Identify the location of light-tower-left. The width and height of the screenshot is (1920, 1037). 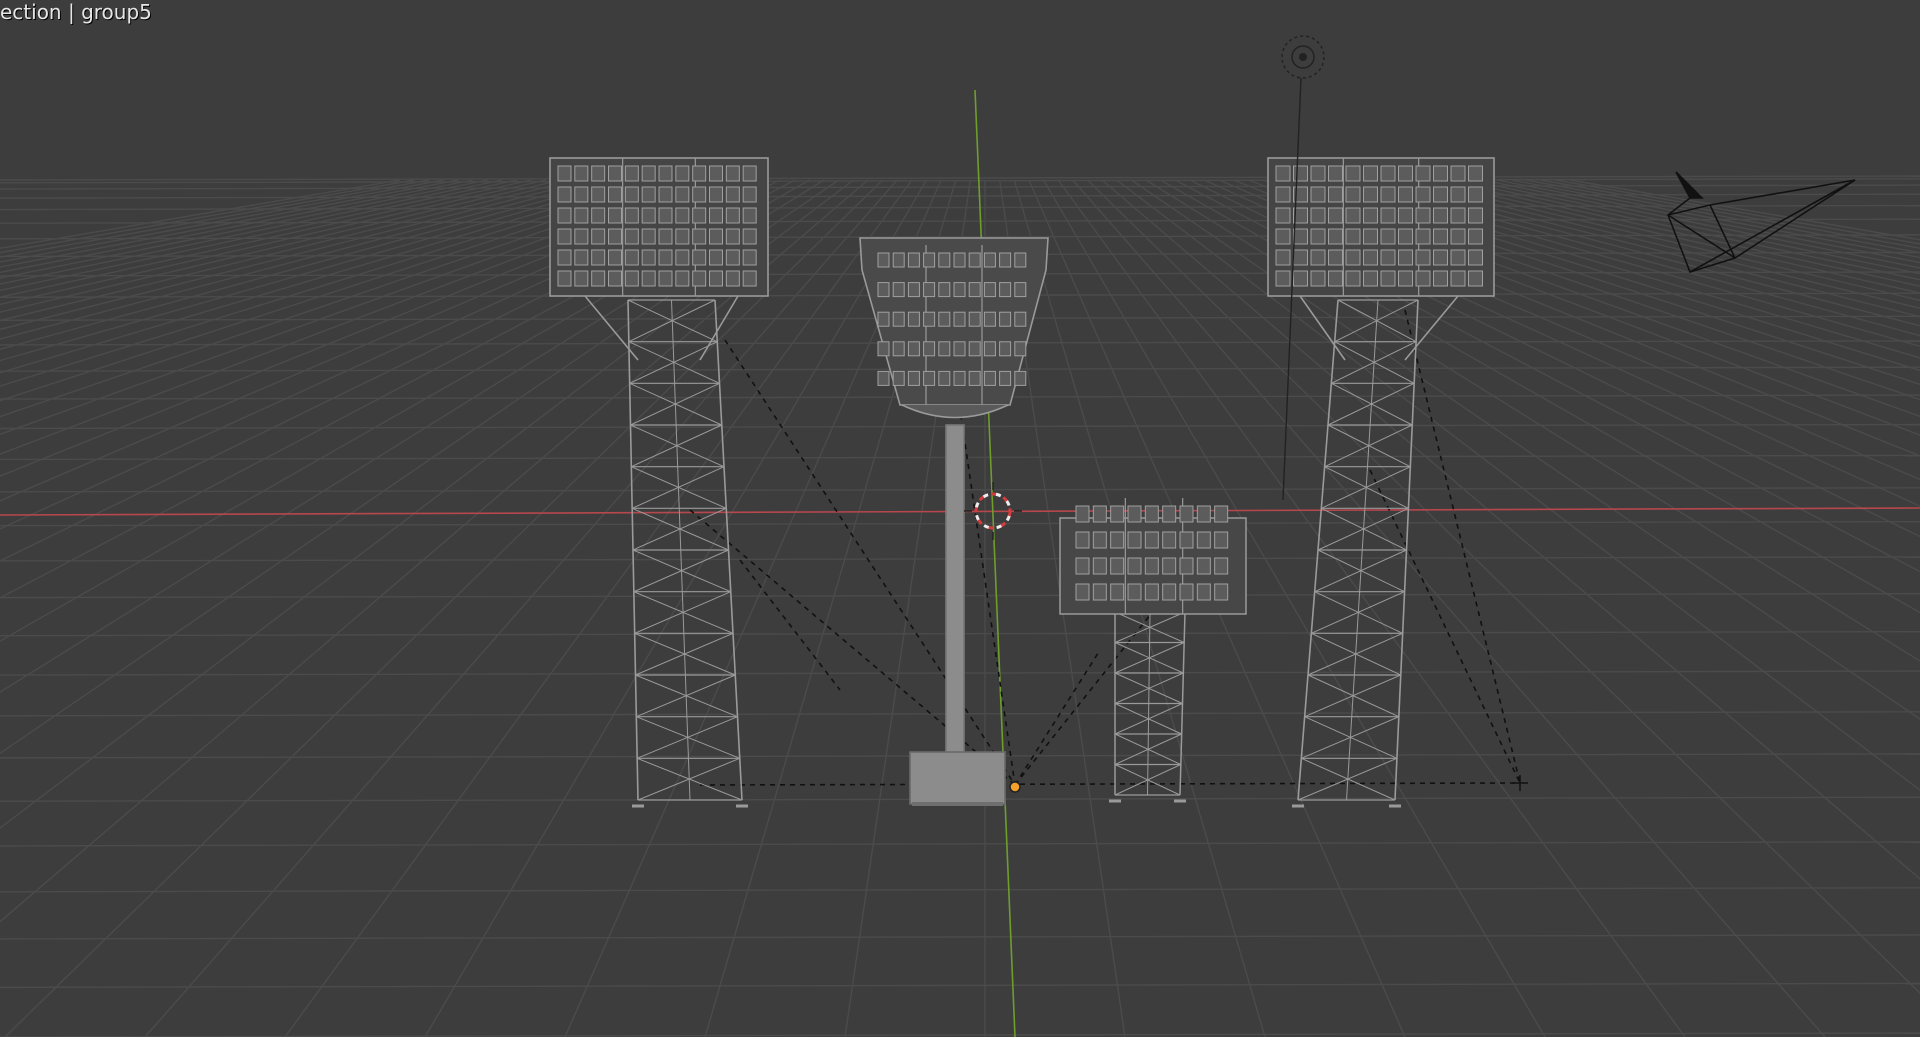
(659, 482).